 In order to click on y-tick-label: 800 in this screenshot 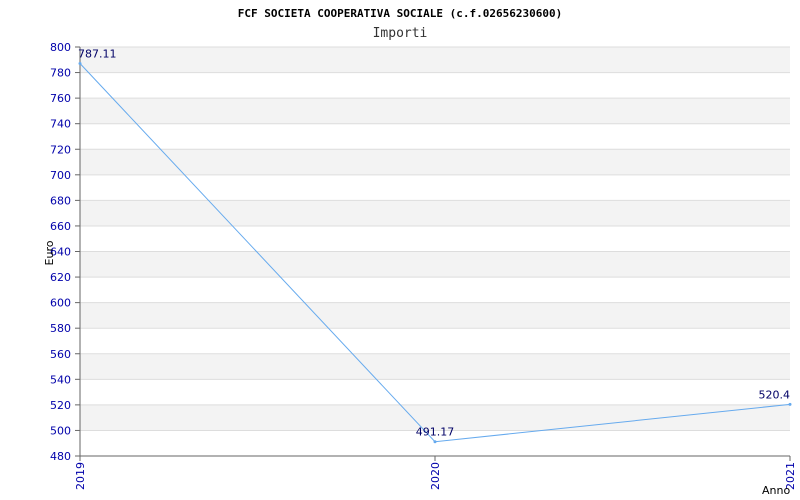, I will do `click(60, 47)`.